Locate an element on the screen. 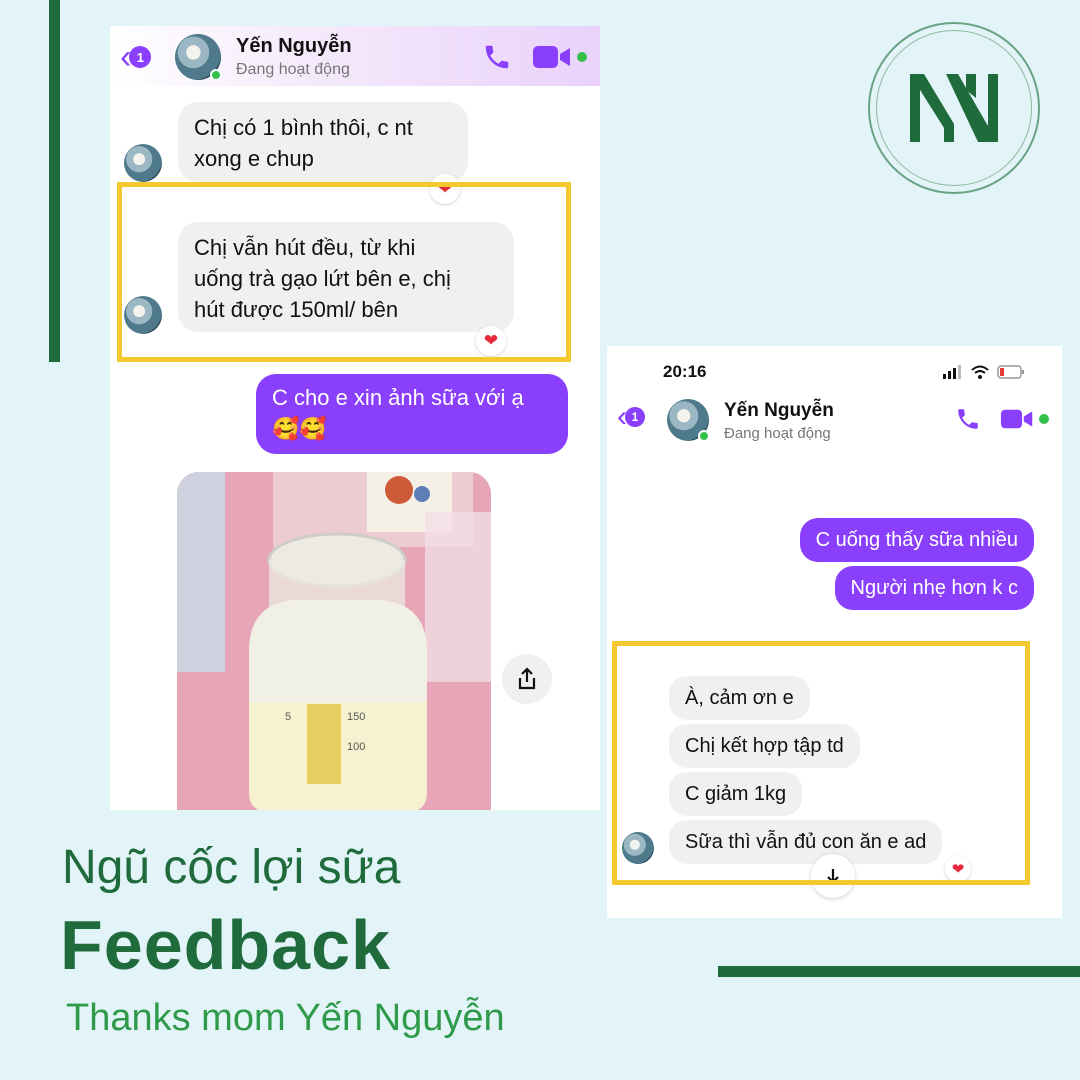 This screenshot has height=1080, width=1080. brand-logo is located at coordinates (954, 108).